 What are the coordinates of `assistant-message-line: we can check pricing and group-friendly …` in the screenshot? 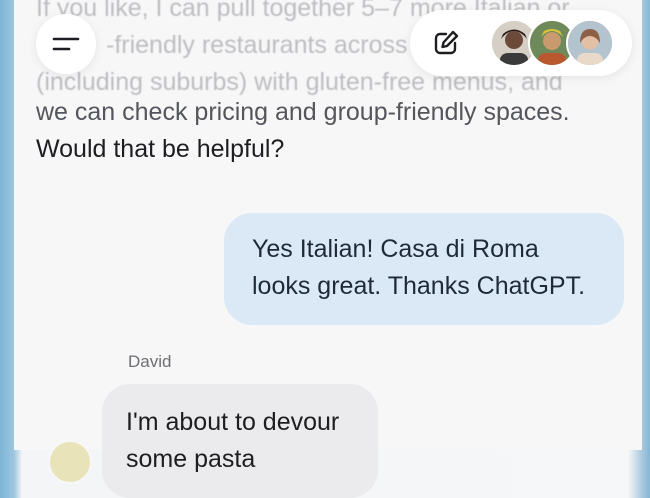 It's located at (303, 112).